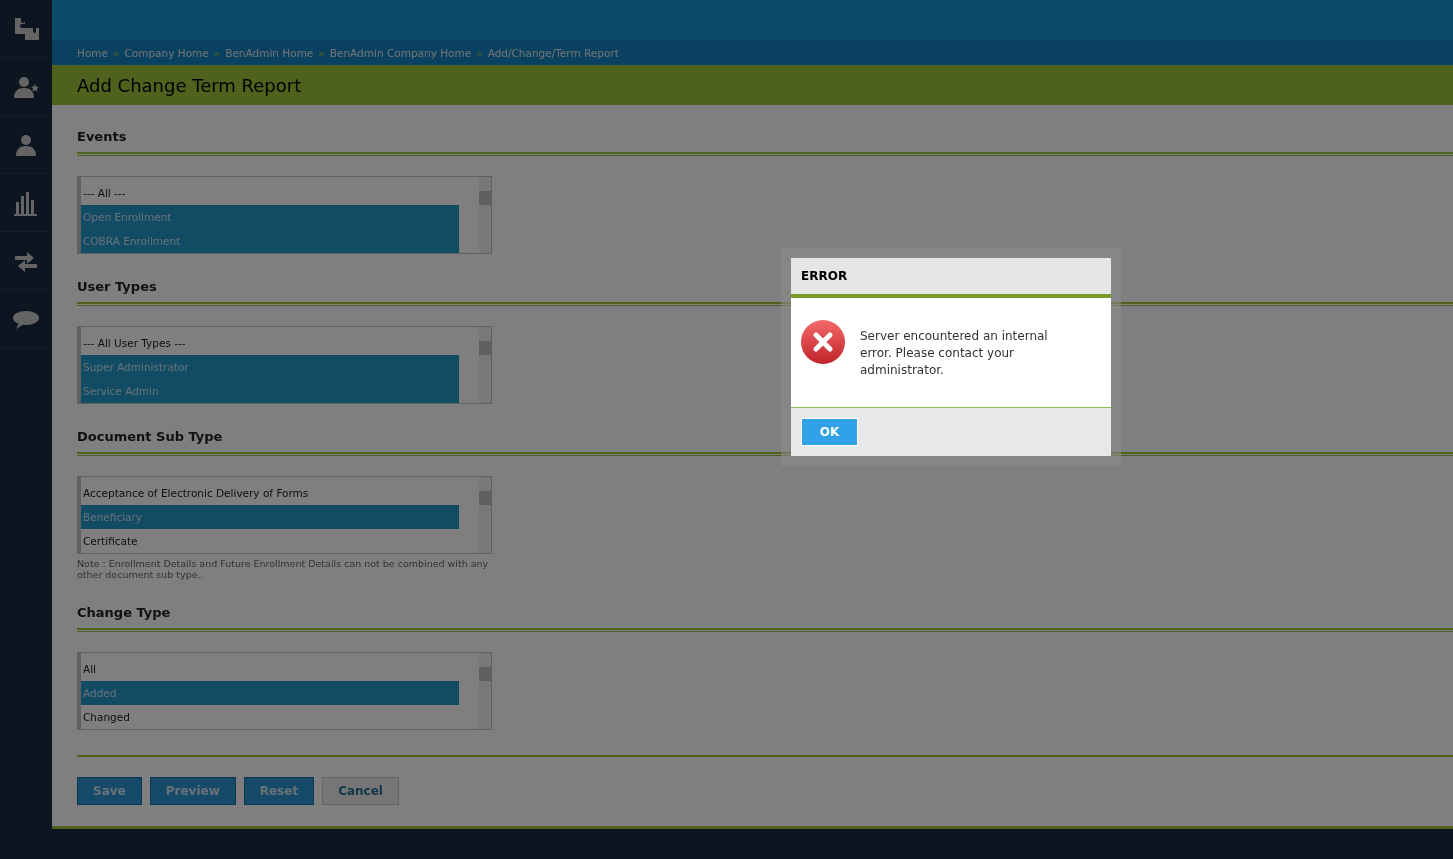 Image resolution: width=1453 pixels, height=859 pixels. Describe the element at coordinates (269, 52) in the screenshot. I see `breadcrumb-link: BenAdmin Home` at that location.